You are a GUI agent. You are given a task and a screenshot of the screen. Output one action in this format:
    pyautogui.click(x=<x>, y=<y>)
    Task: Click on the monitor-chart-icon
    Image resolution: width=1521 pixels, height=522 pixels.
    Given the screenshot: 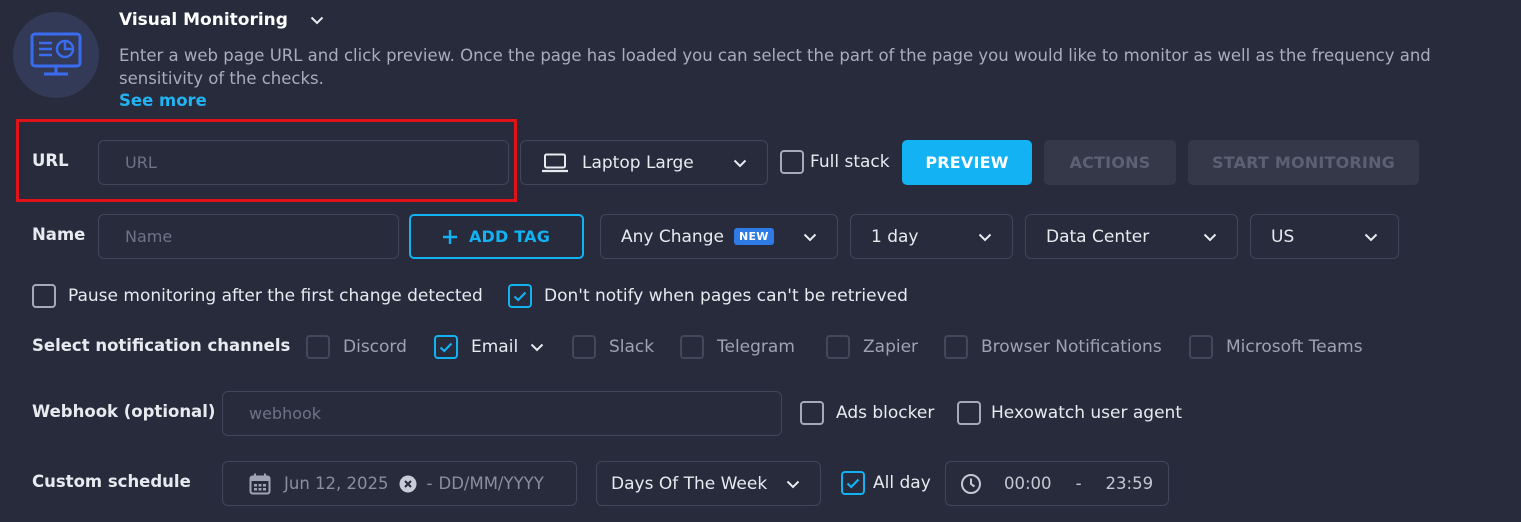 What is the action you would take?
    pyautogui.click(x=56, y=54)
    